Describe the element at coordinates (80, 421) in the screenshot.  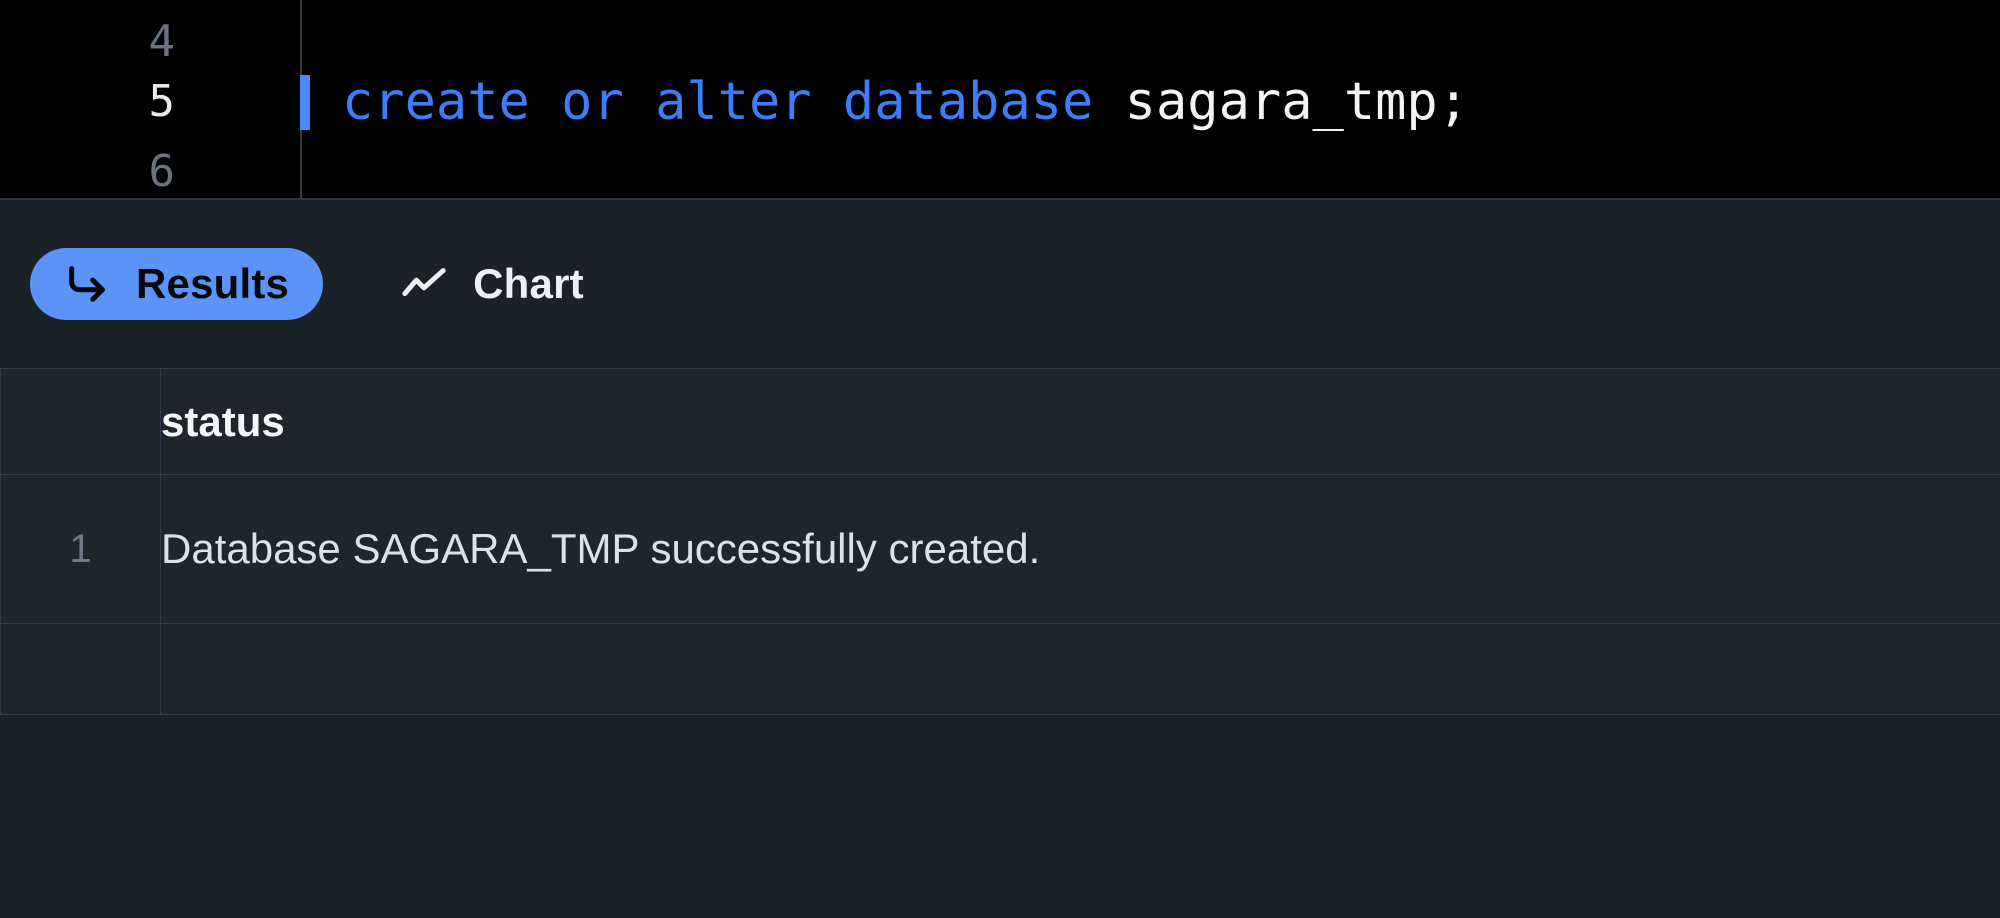
I see `column-header-row-index` at that location.